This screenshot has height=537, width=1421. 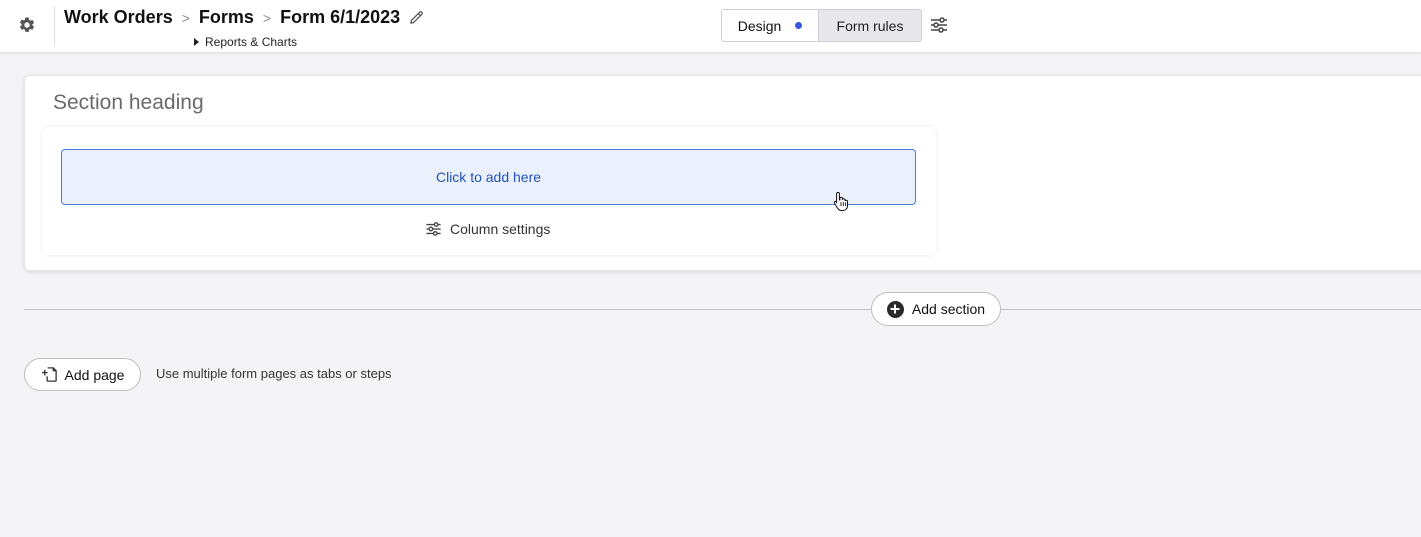 I want to click on reports-charts-link: Reports & Charts, so click(x=245, y=42).